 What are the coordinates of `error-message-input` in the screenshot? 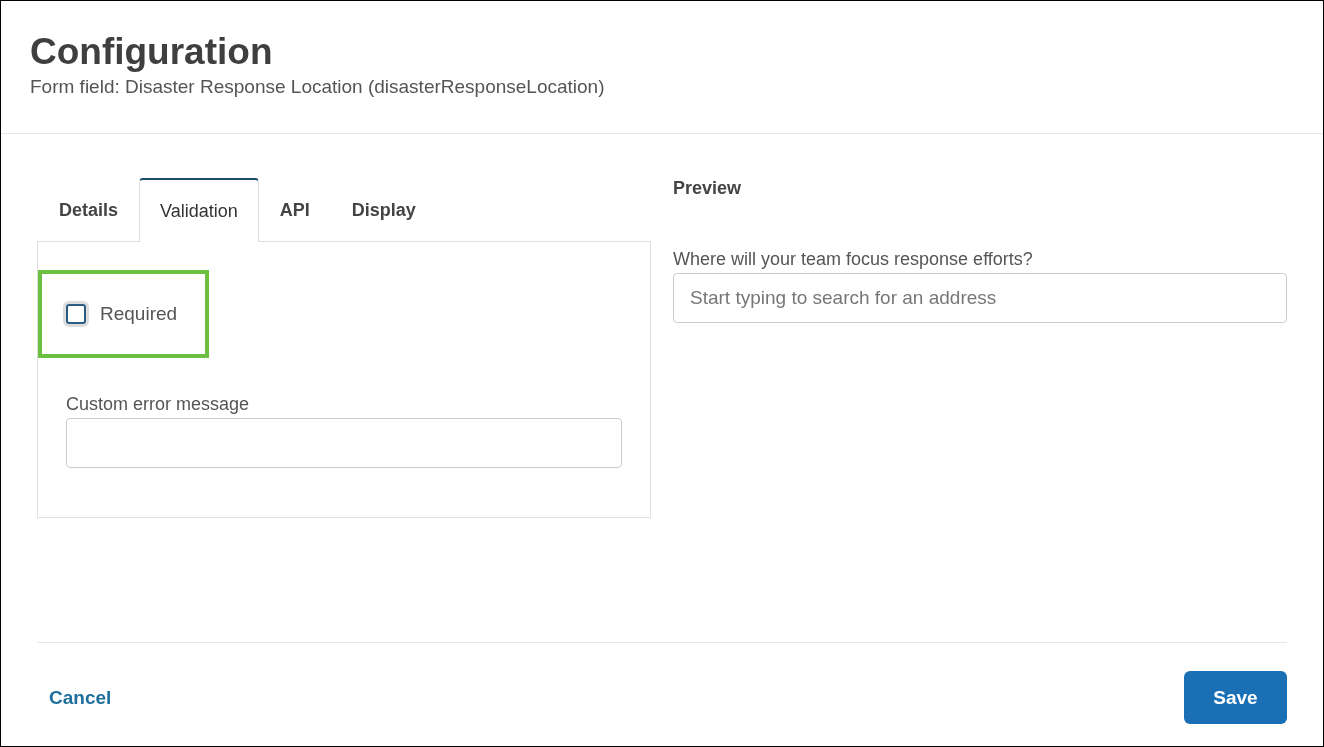 It's located at (344, 443).